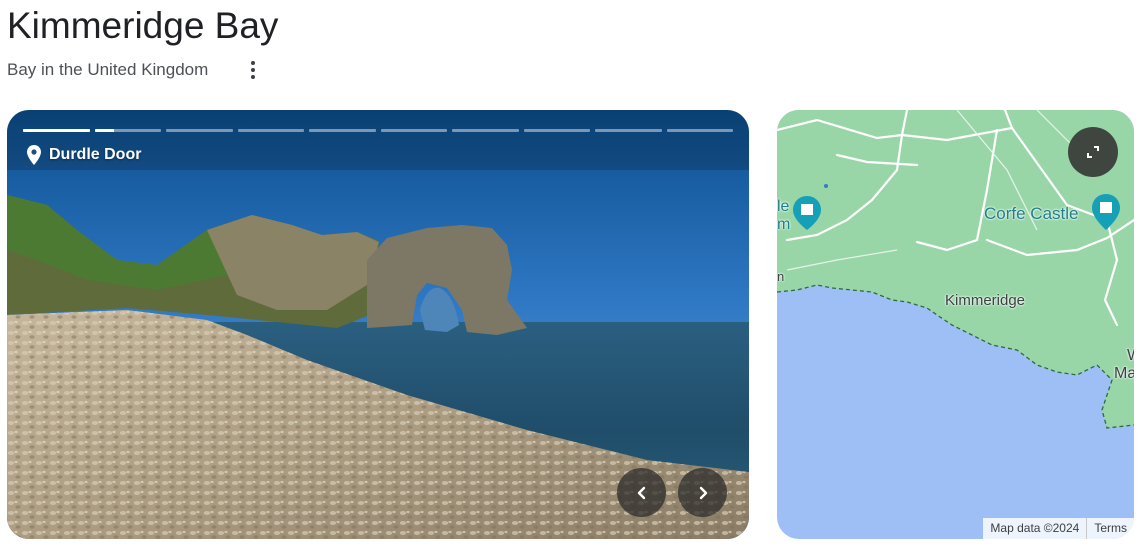  What do you see at coordinates (378, 130) in the screenshot?
I see `photo-progress-bar` at bounding box center [378, 130].